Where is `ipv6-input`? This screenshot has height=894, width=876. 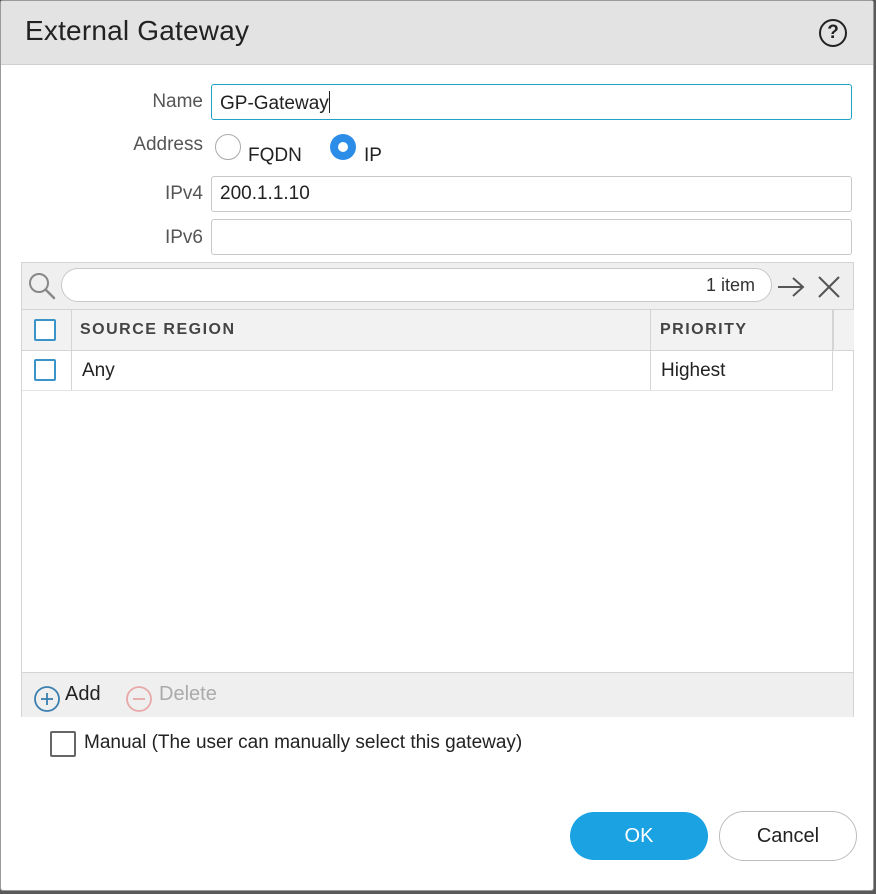 ipv6-input is located at coordinates (531, 237).